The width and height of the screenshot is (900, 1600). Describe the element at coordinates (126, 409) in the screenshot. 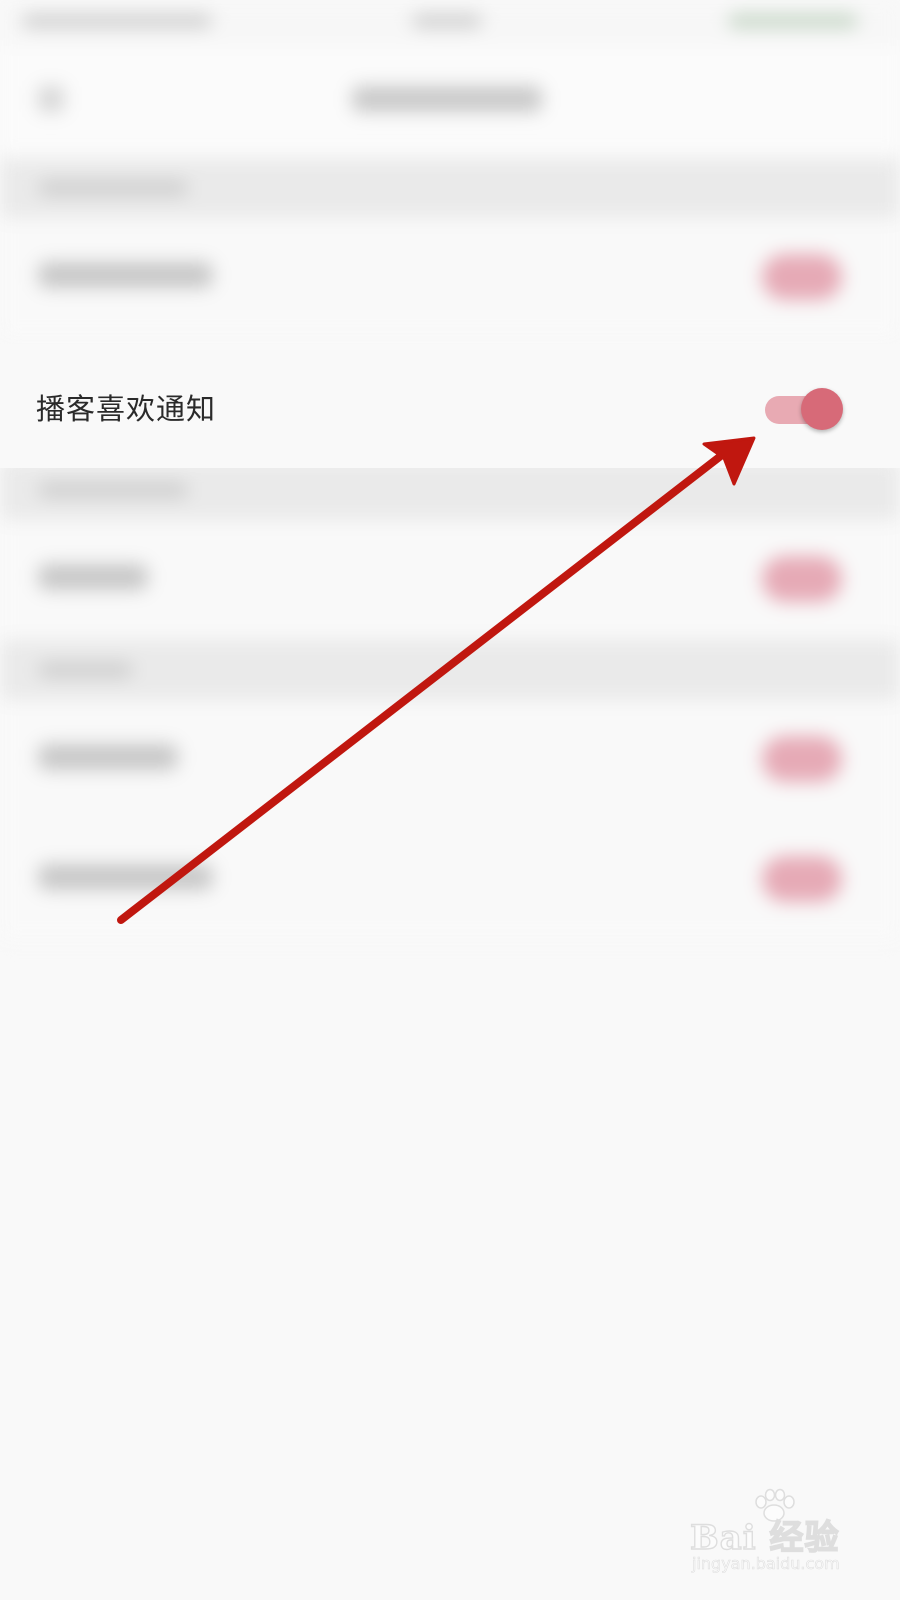

I see `podcast-like-notification-label: 播客喜欢通知` at that location.